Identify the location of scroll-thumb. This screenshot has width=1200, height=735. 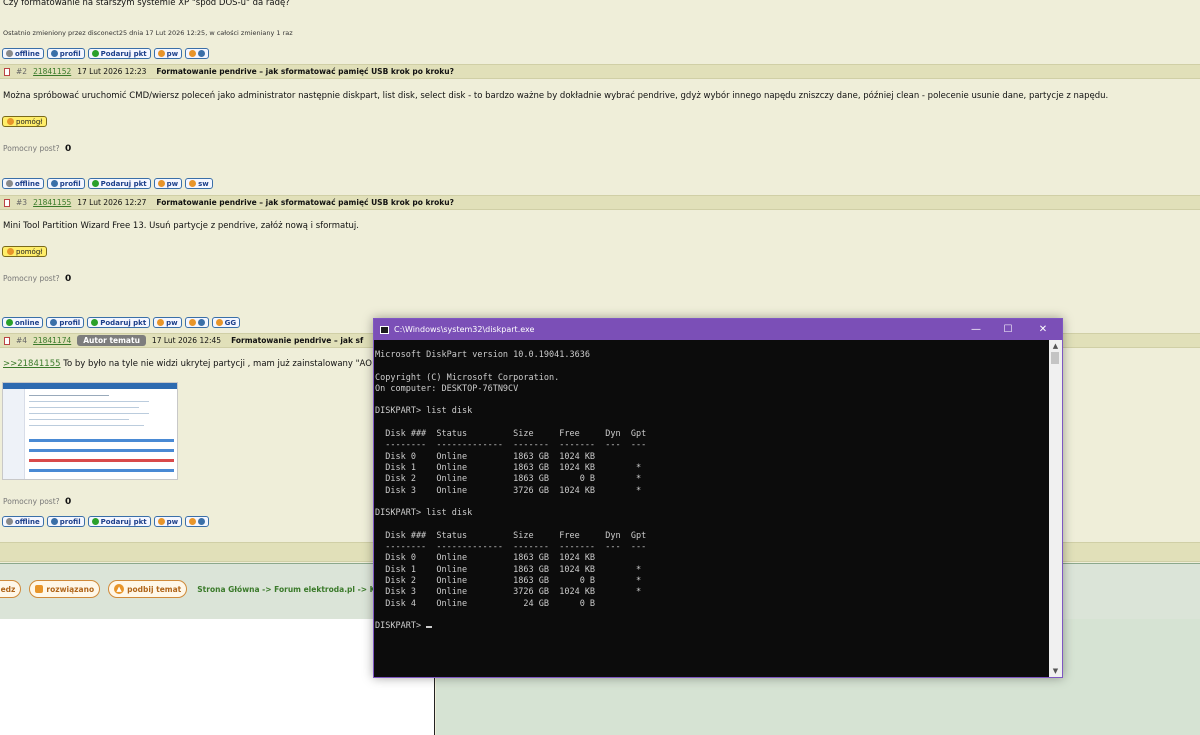
(1055, 358).